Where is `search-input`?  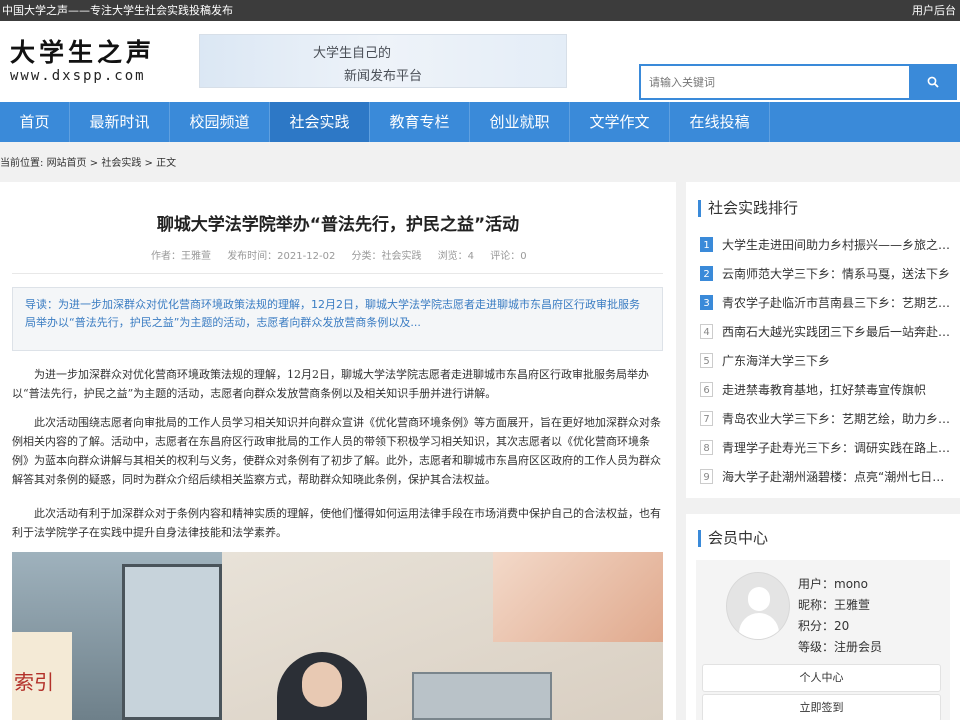 search-input is located at coordinates (774, 82).